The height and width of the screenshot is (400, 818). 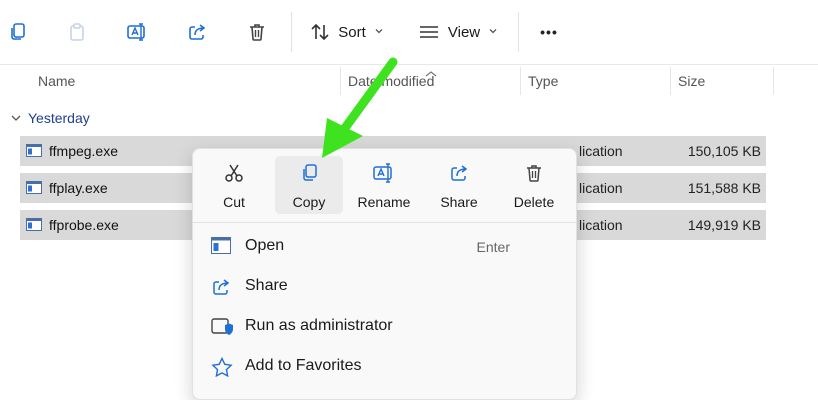 I want to click on rename-toolbar-button, so click(x=137, y=32).